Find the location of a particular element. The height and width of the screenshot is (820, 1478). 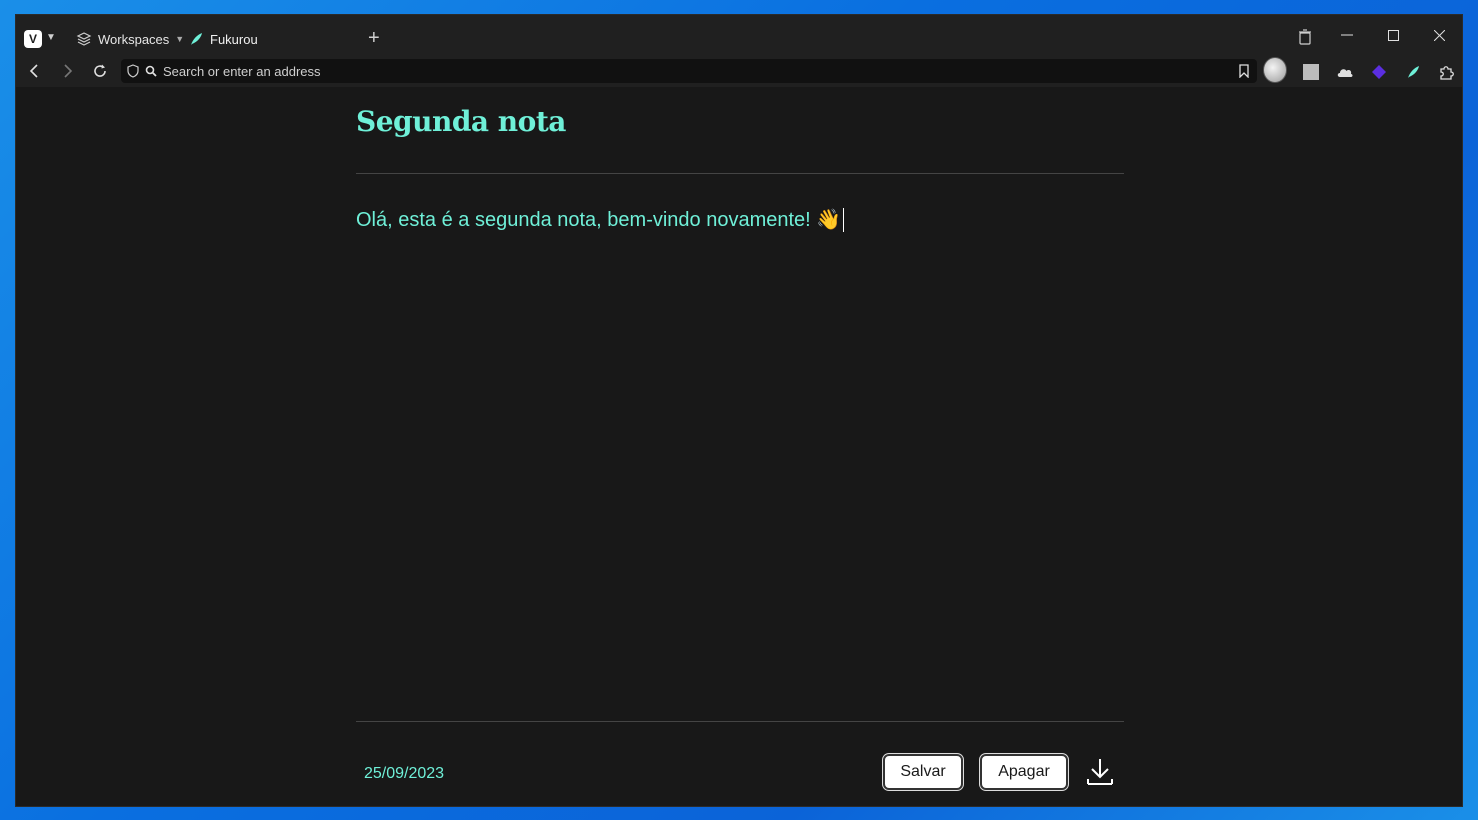

title-divider is located at coordinates (740, 173).